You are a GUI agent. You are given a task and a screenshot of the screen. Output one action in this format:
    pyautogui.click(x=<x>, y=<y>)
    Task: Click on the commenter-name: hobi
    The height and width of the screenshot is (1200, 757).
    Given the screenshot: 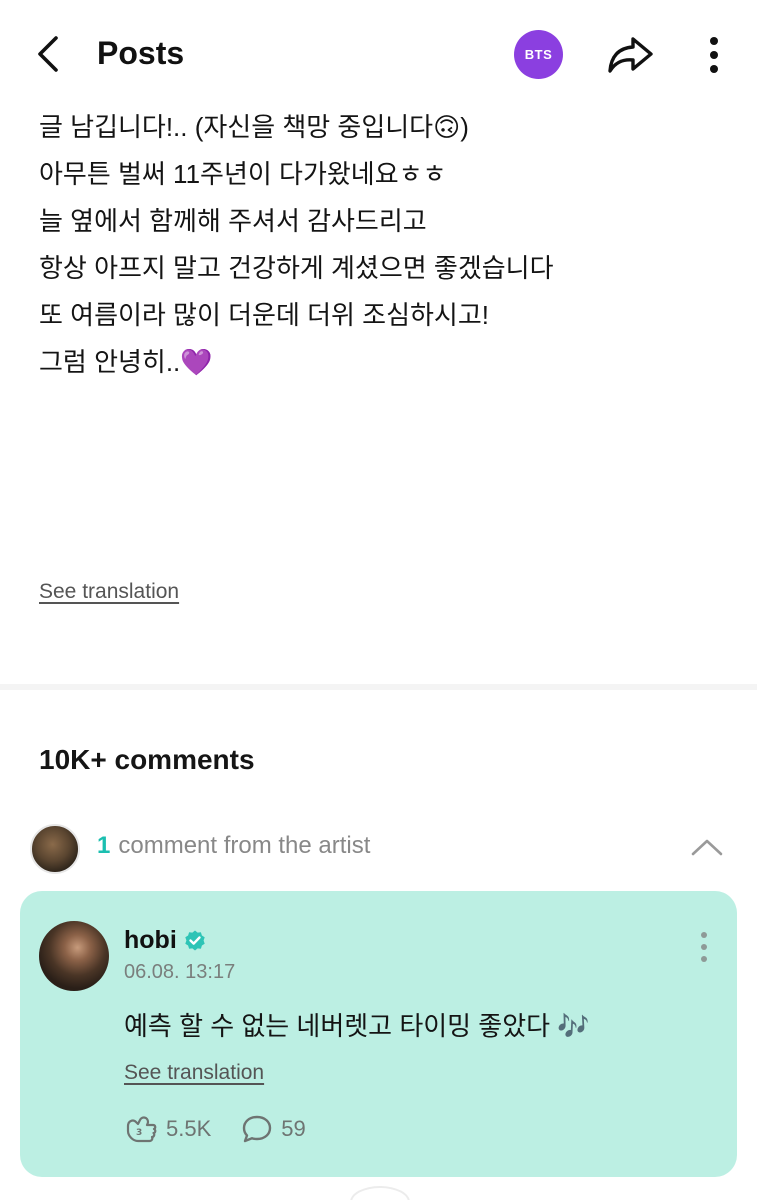 What is the action you would take?
    pyautogui.click(x=165, y=940)
    